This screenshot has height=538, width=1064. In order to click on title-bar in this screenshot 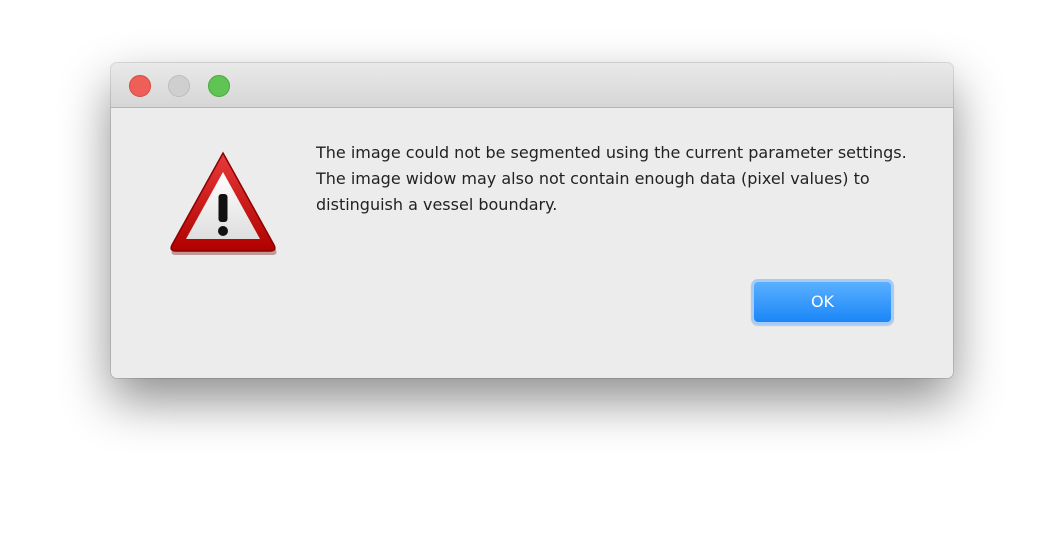, I will do `click(532, 85)`.